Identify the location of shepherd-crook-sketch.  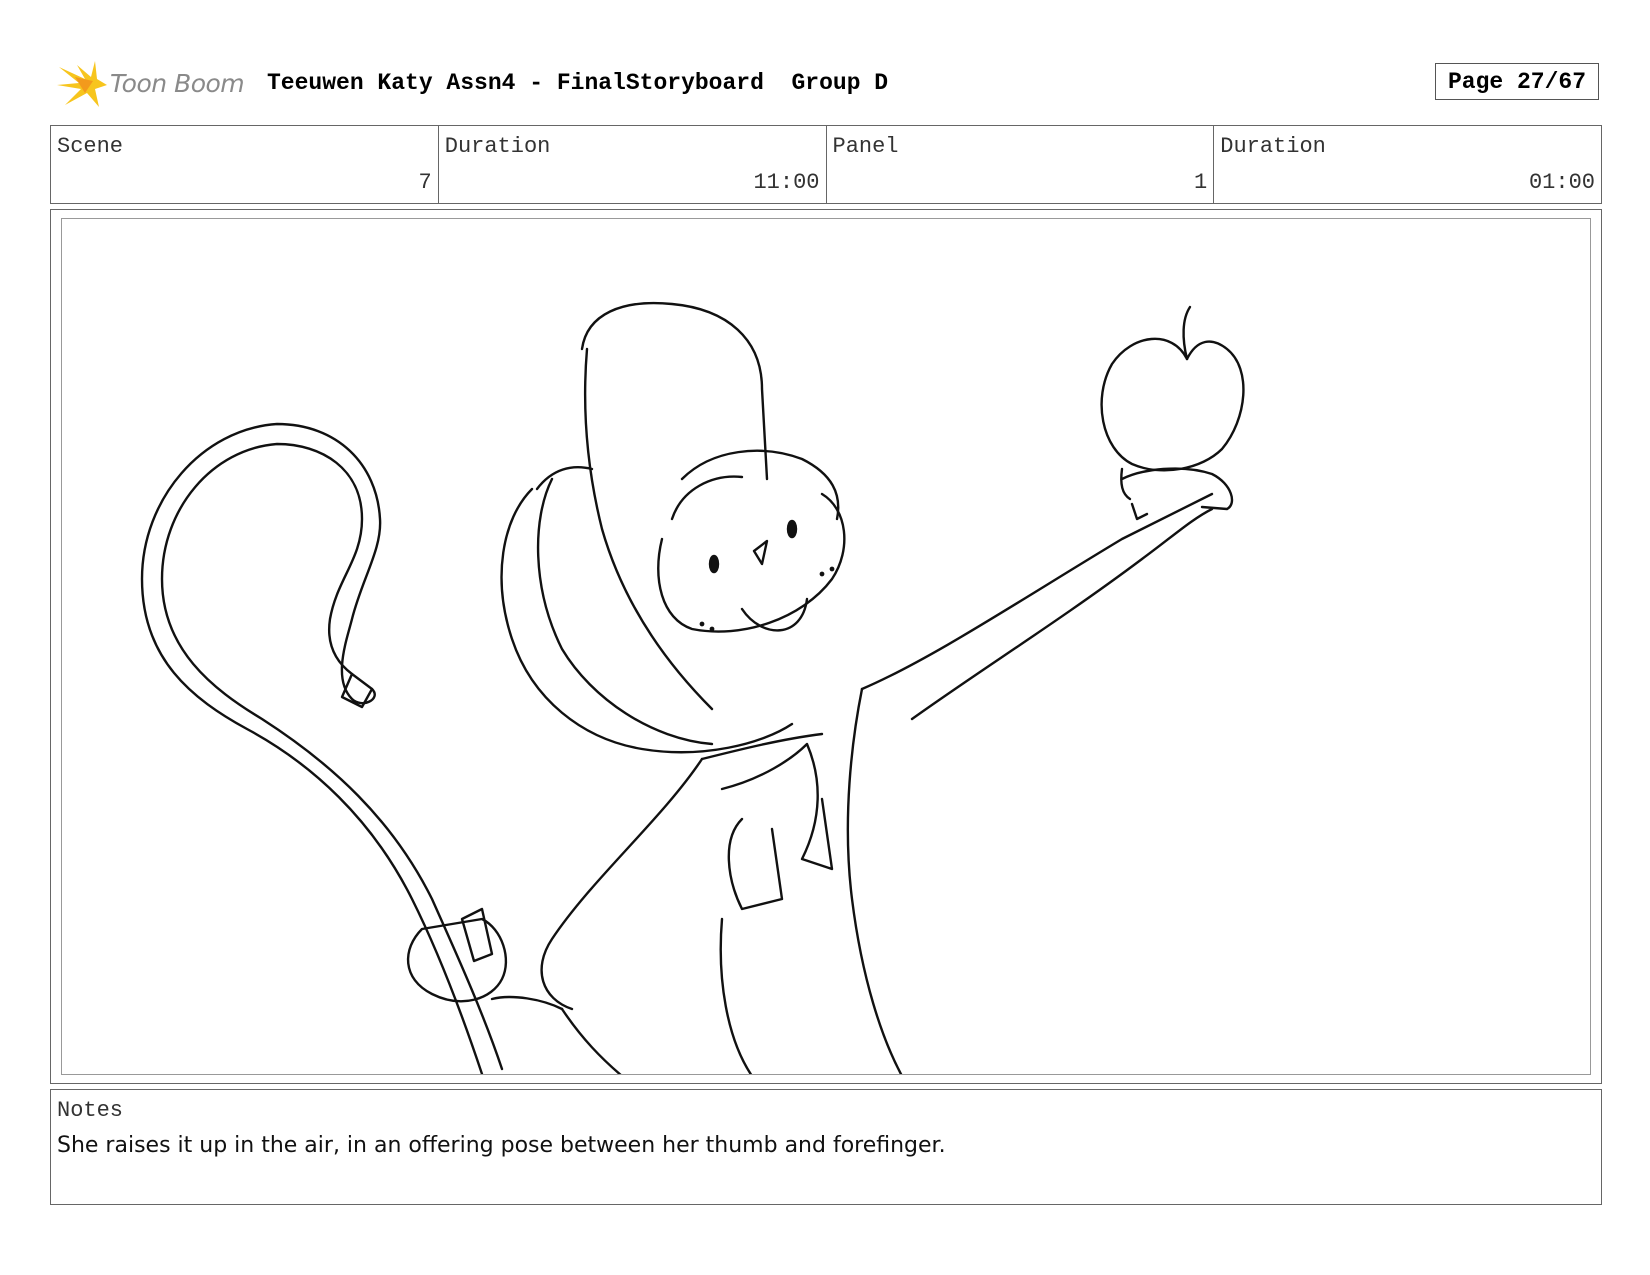
(322, 748).